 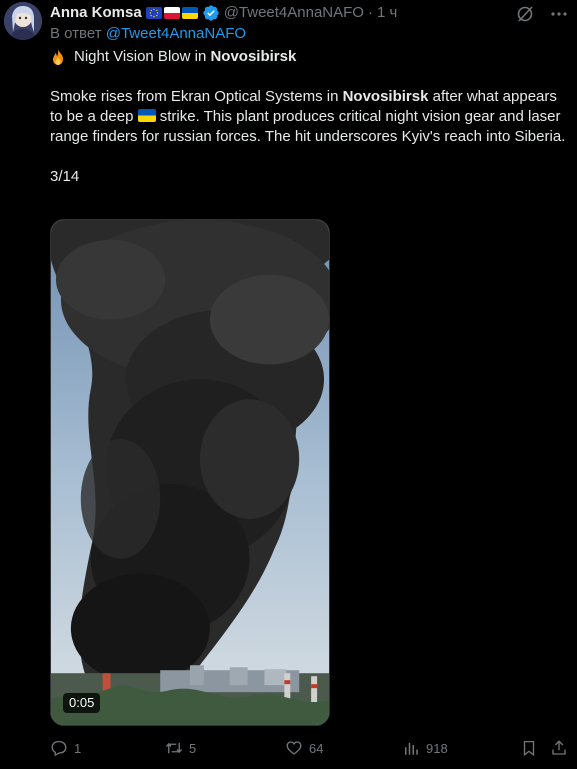 What do you see at coordinates (411, 748) in the screenshot?
I see `views-icon` at bounding box center [411, 748].